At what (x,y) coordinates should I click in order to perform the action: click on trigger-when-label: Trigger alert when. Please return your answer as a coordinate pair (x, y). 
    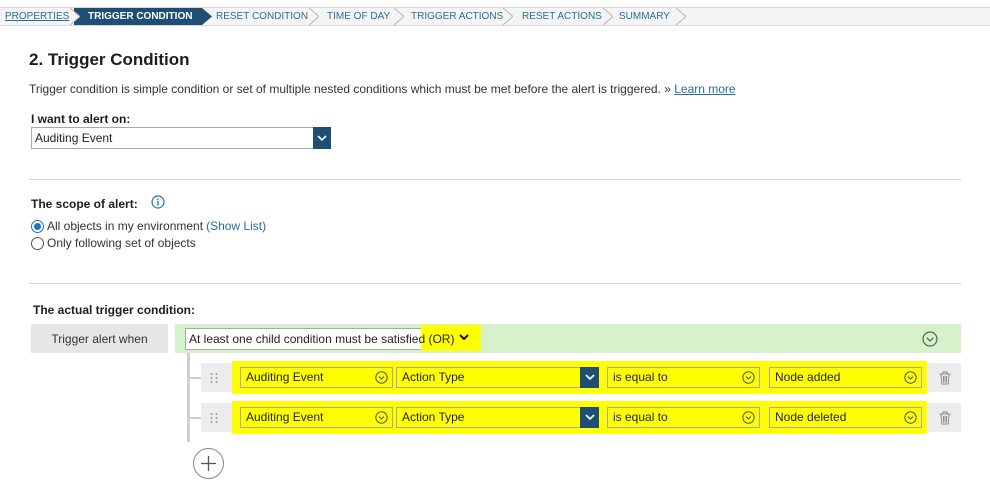
    Looking at the image, I should click on (99, 338).